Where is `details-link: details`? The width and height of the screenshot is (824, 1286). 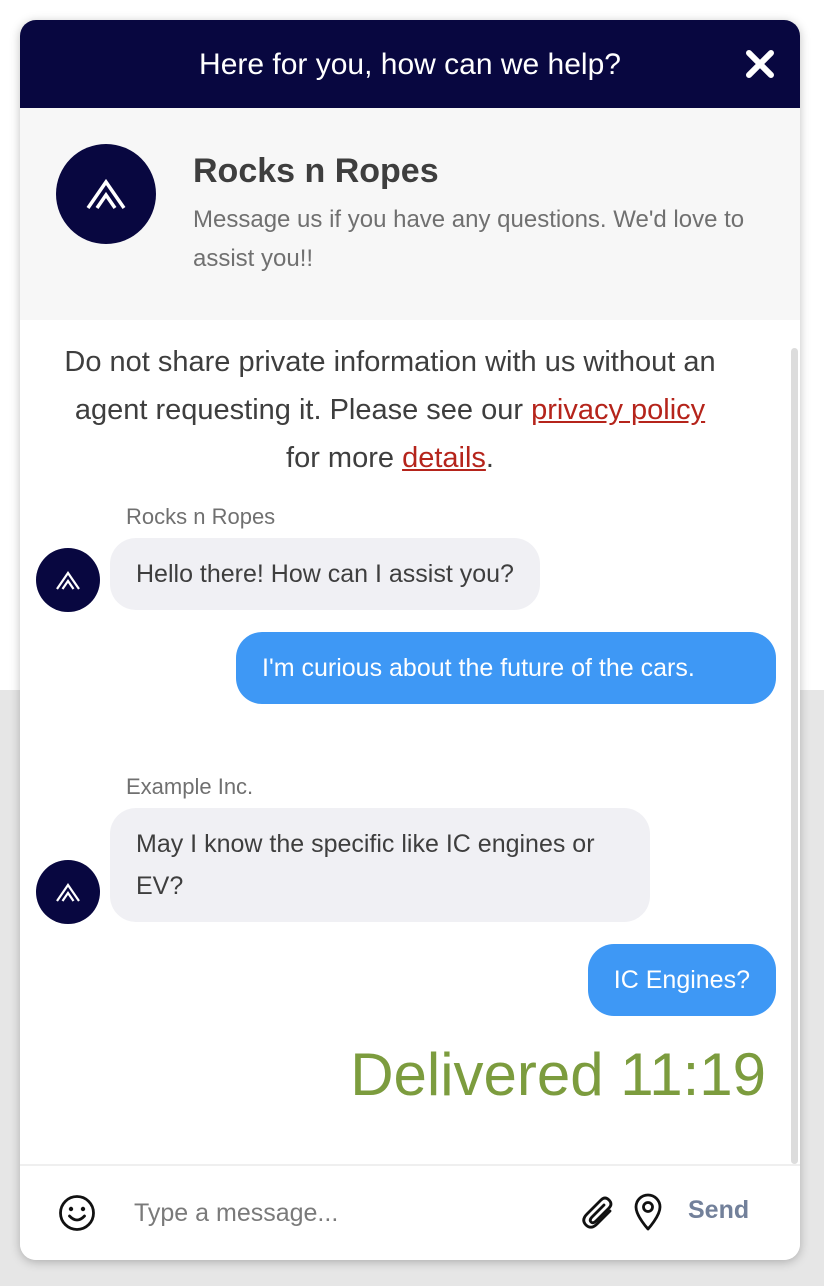
details-link: details is located at coordinates (444, 458).